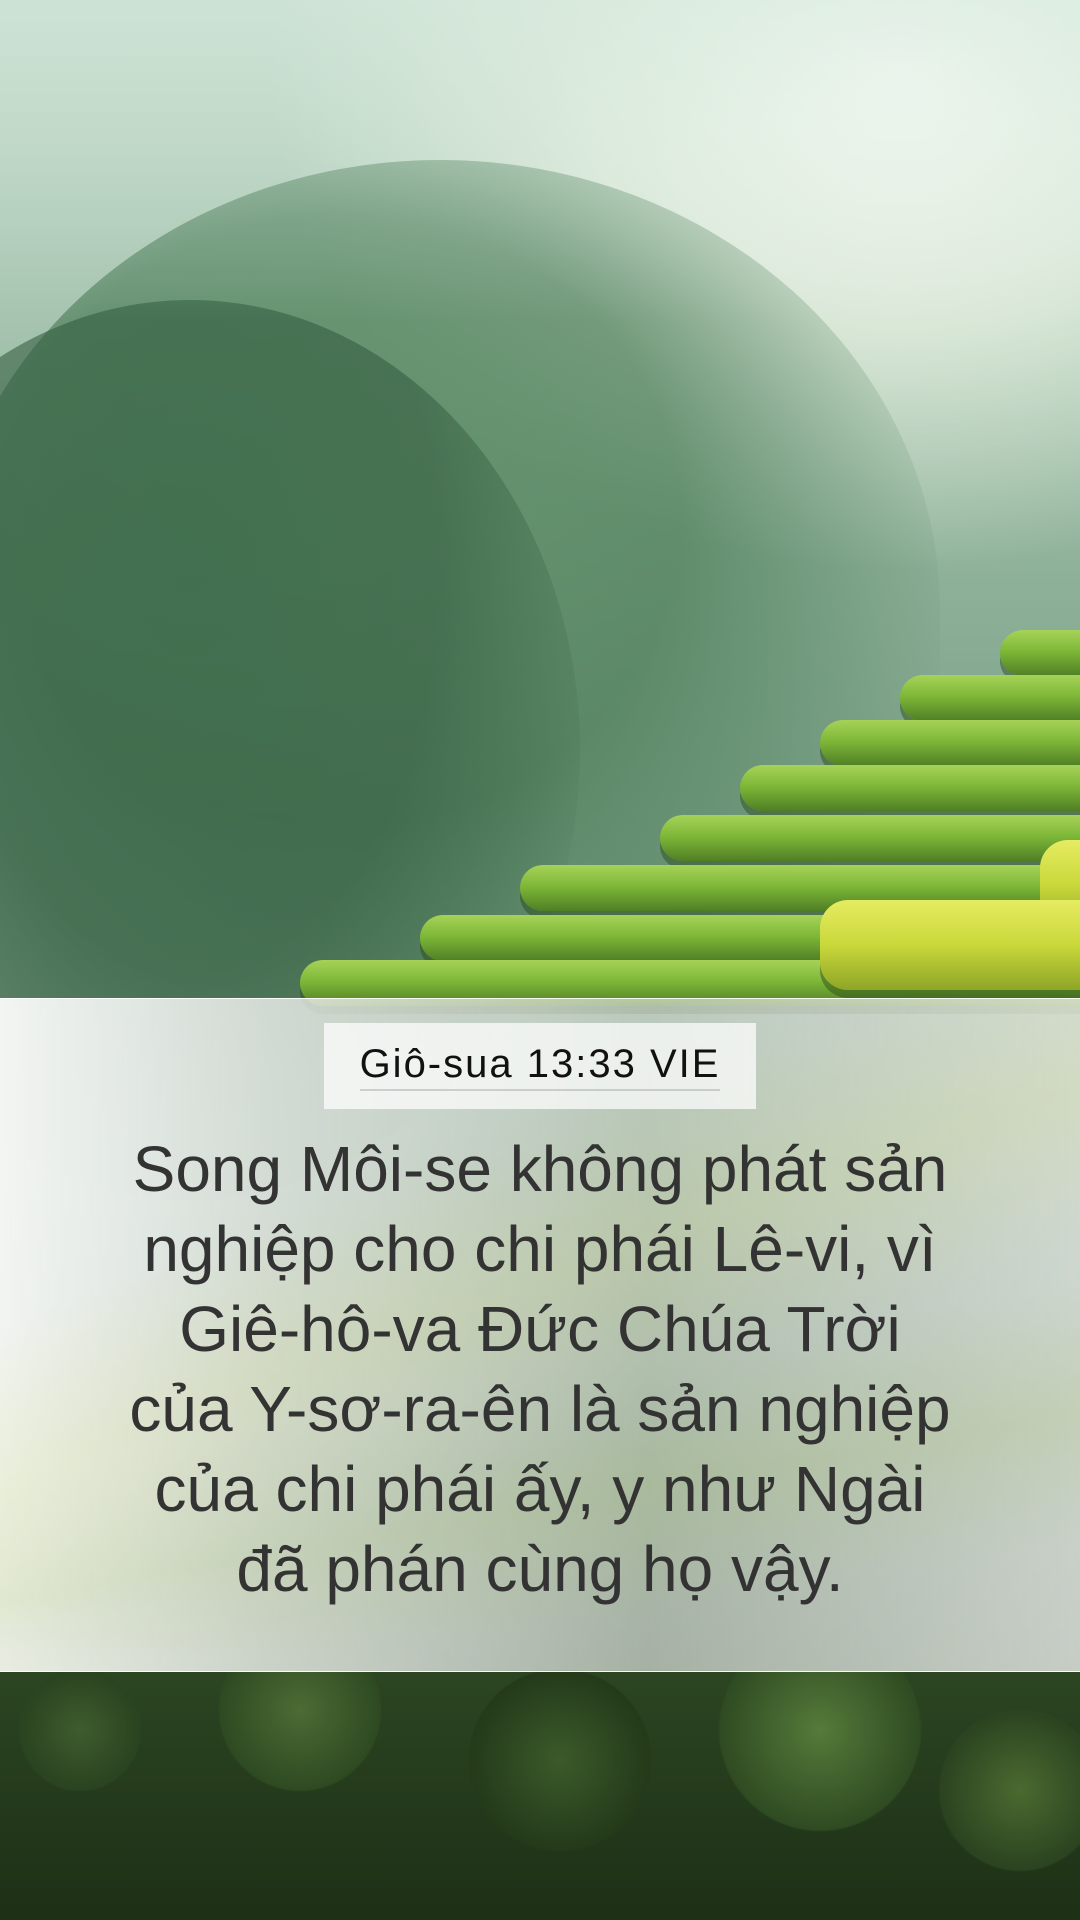 The height and width of the screenshot is (1920, 1080). I want to click on verse-line: đã phán cùng họ vậy., so click(540, 1569).